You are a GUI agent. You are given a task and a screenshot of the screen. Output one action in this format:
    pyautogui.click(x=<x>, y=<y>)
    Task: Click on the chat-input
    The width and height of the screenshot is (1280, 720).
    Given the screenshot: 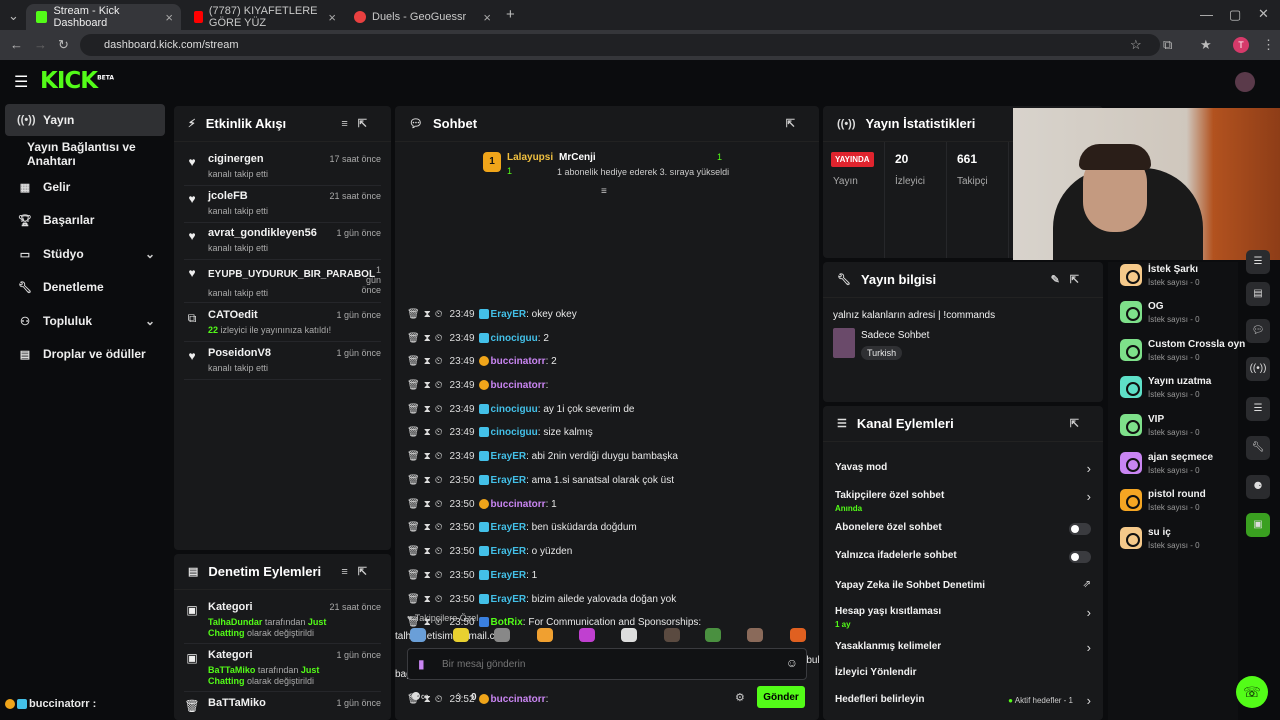 What is the action you would take?
    pyautogui.click(x=607, y=664)
    